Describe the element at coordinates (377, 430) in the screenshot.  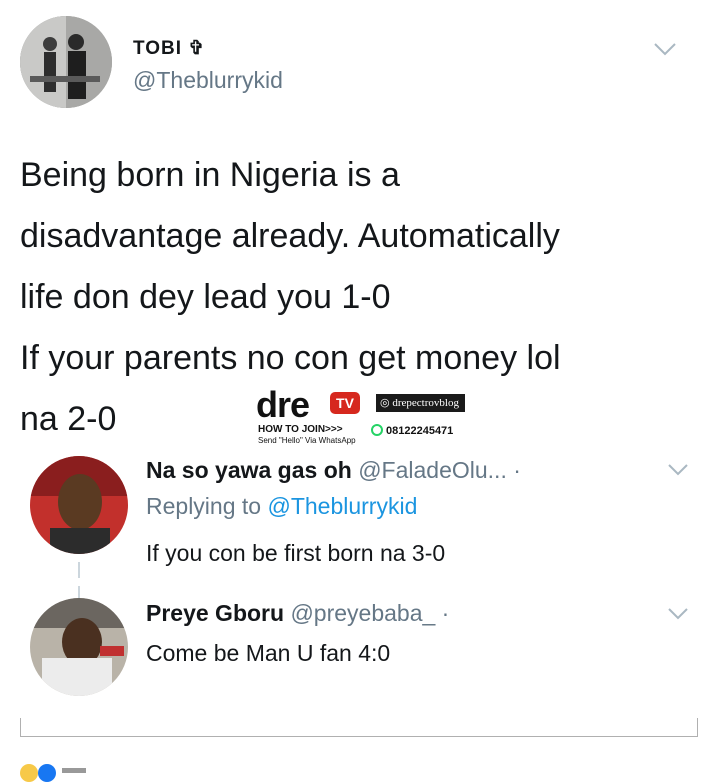
I see `whatsapp-icon` at that location.